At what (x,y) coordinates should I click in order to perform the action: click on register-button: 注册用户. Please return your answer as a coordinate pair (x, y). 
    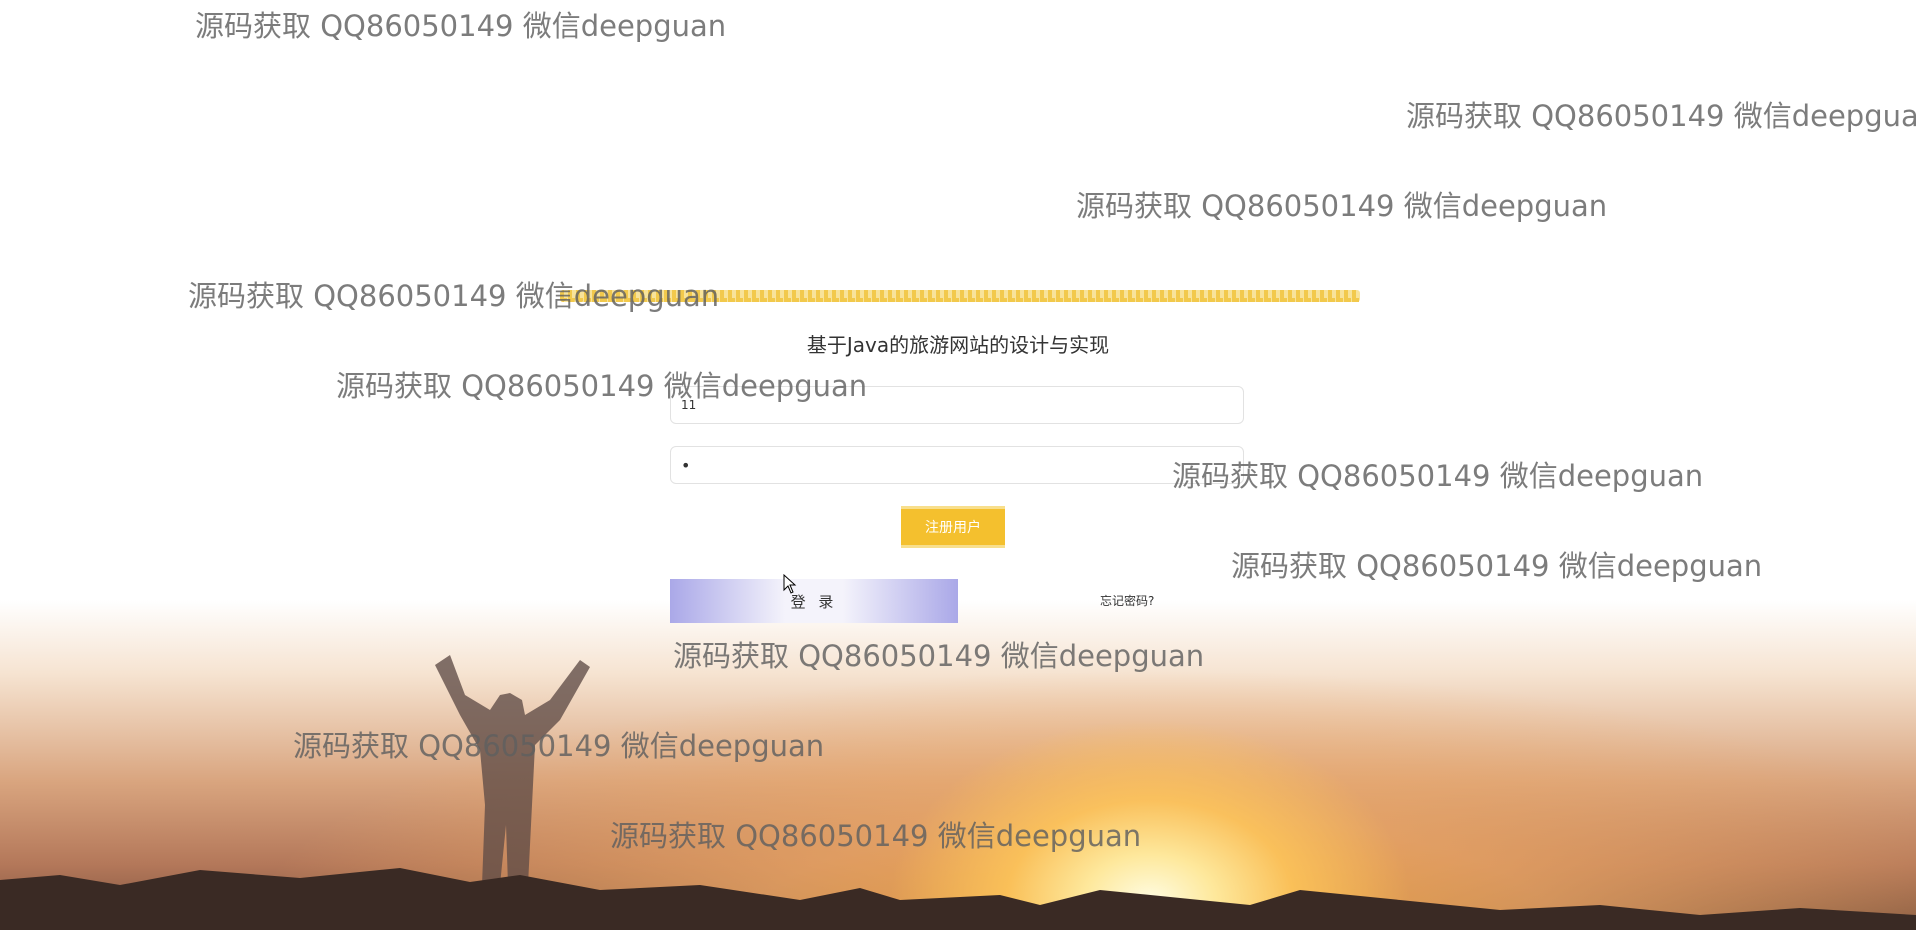
    Looking at the image, I should click on (953, 527).